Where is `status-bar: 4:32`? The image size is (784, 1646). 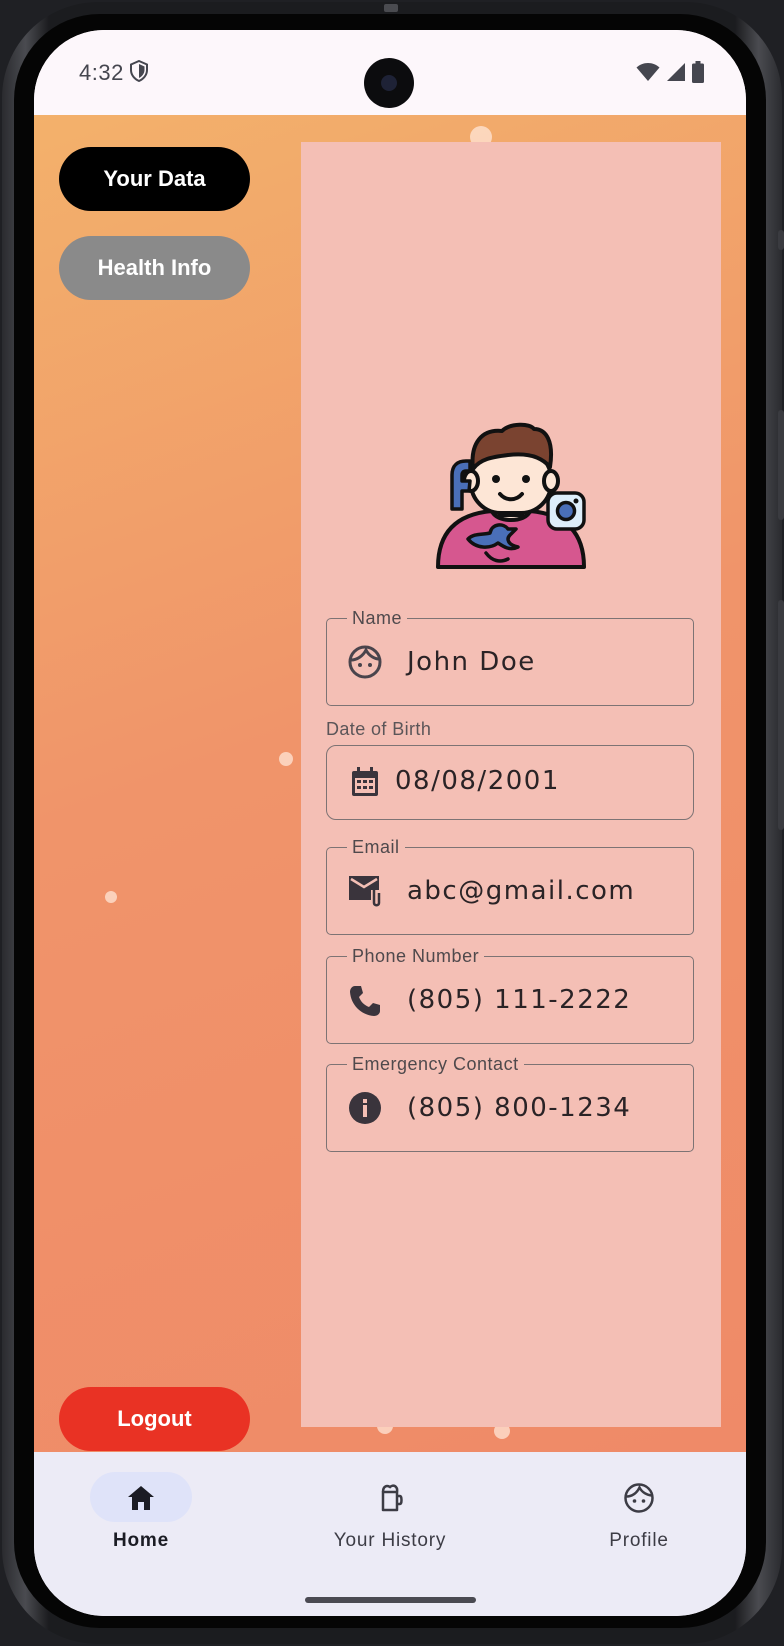
status-bar: 4:32 is located at coordinates (390, 72).